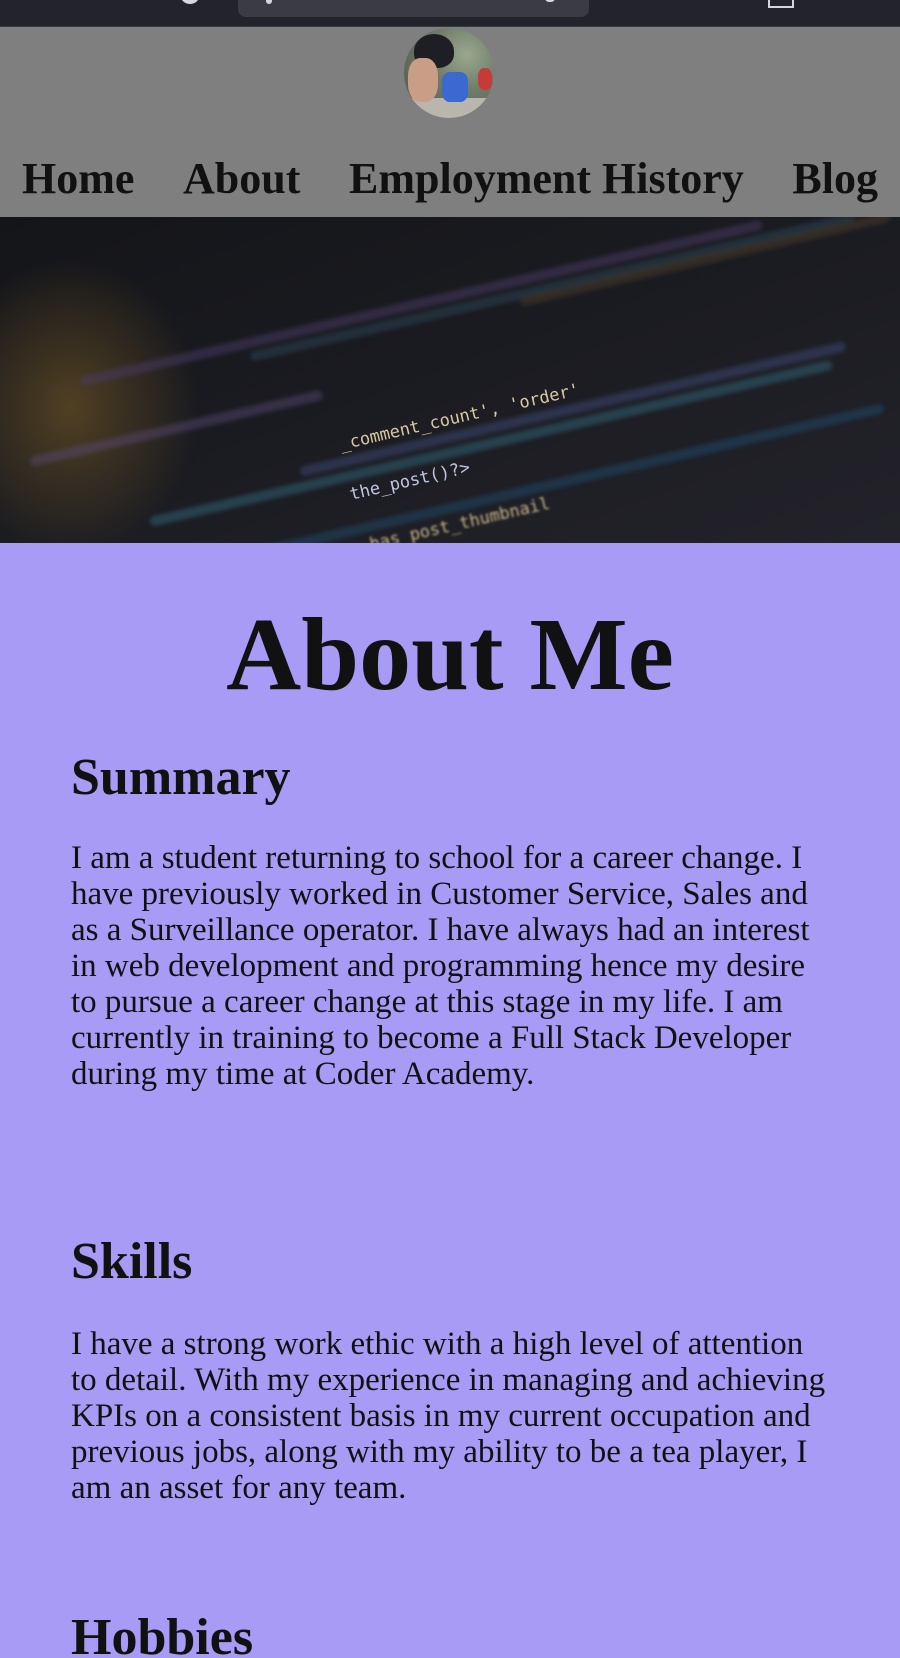 This screenshot has height=1658, width=900. I want to click on section-heading: Skills, so click(132, 1261).